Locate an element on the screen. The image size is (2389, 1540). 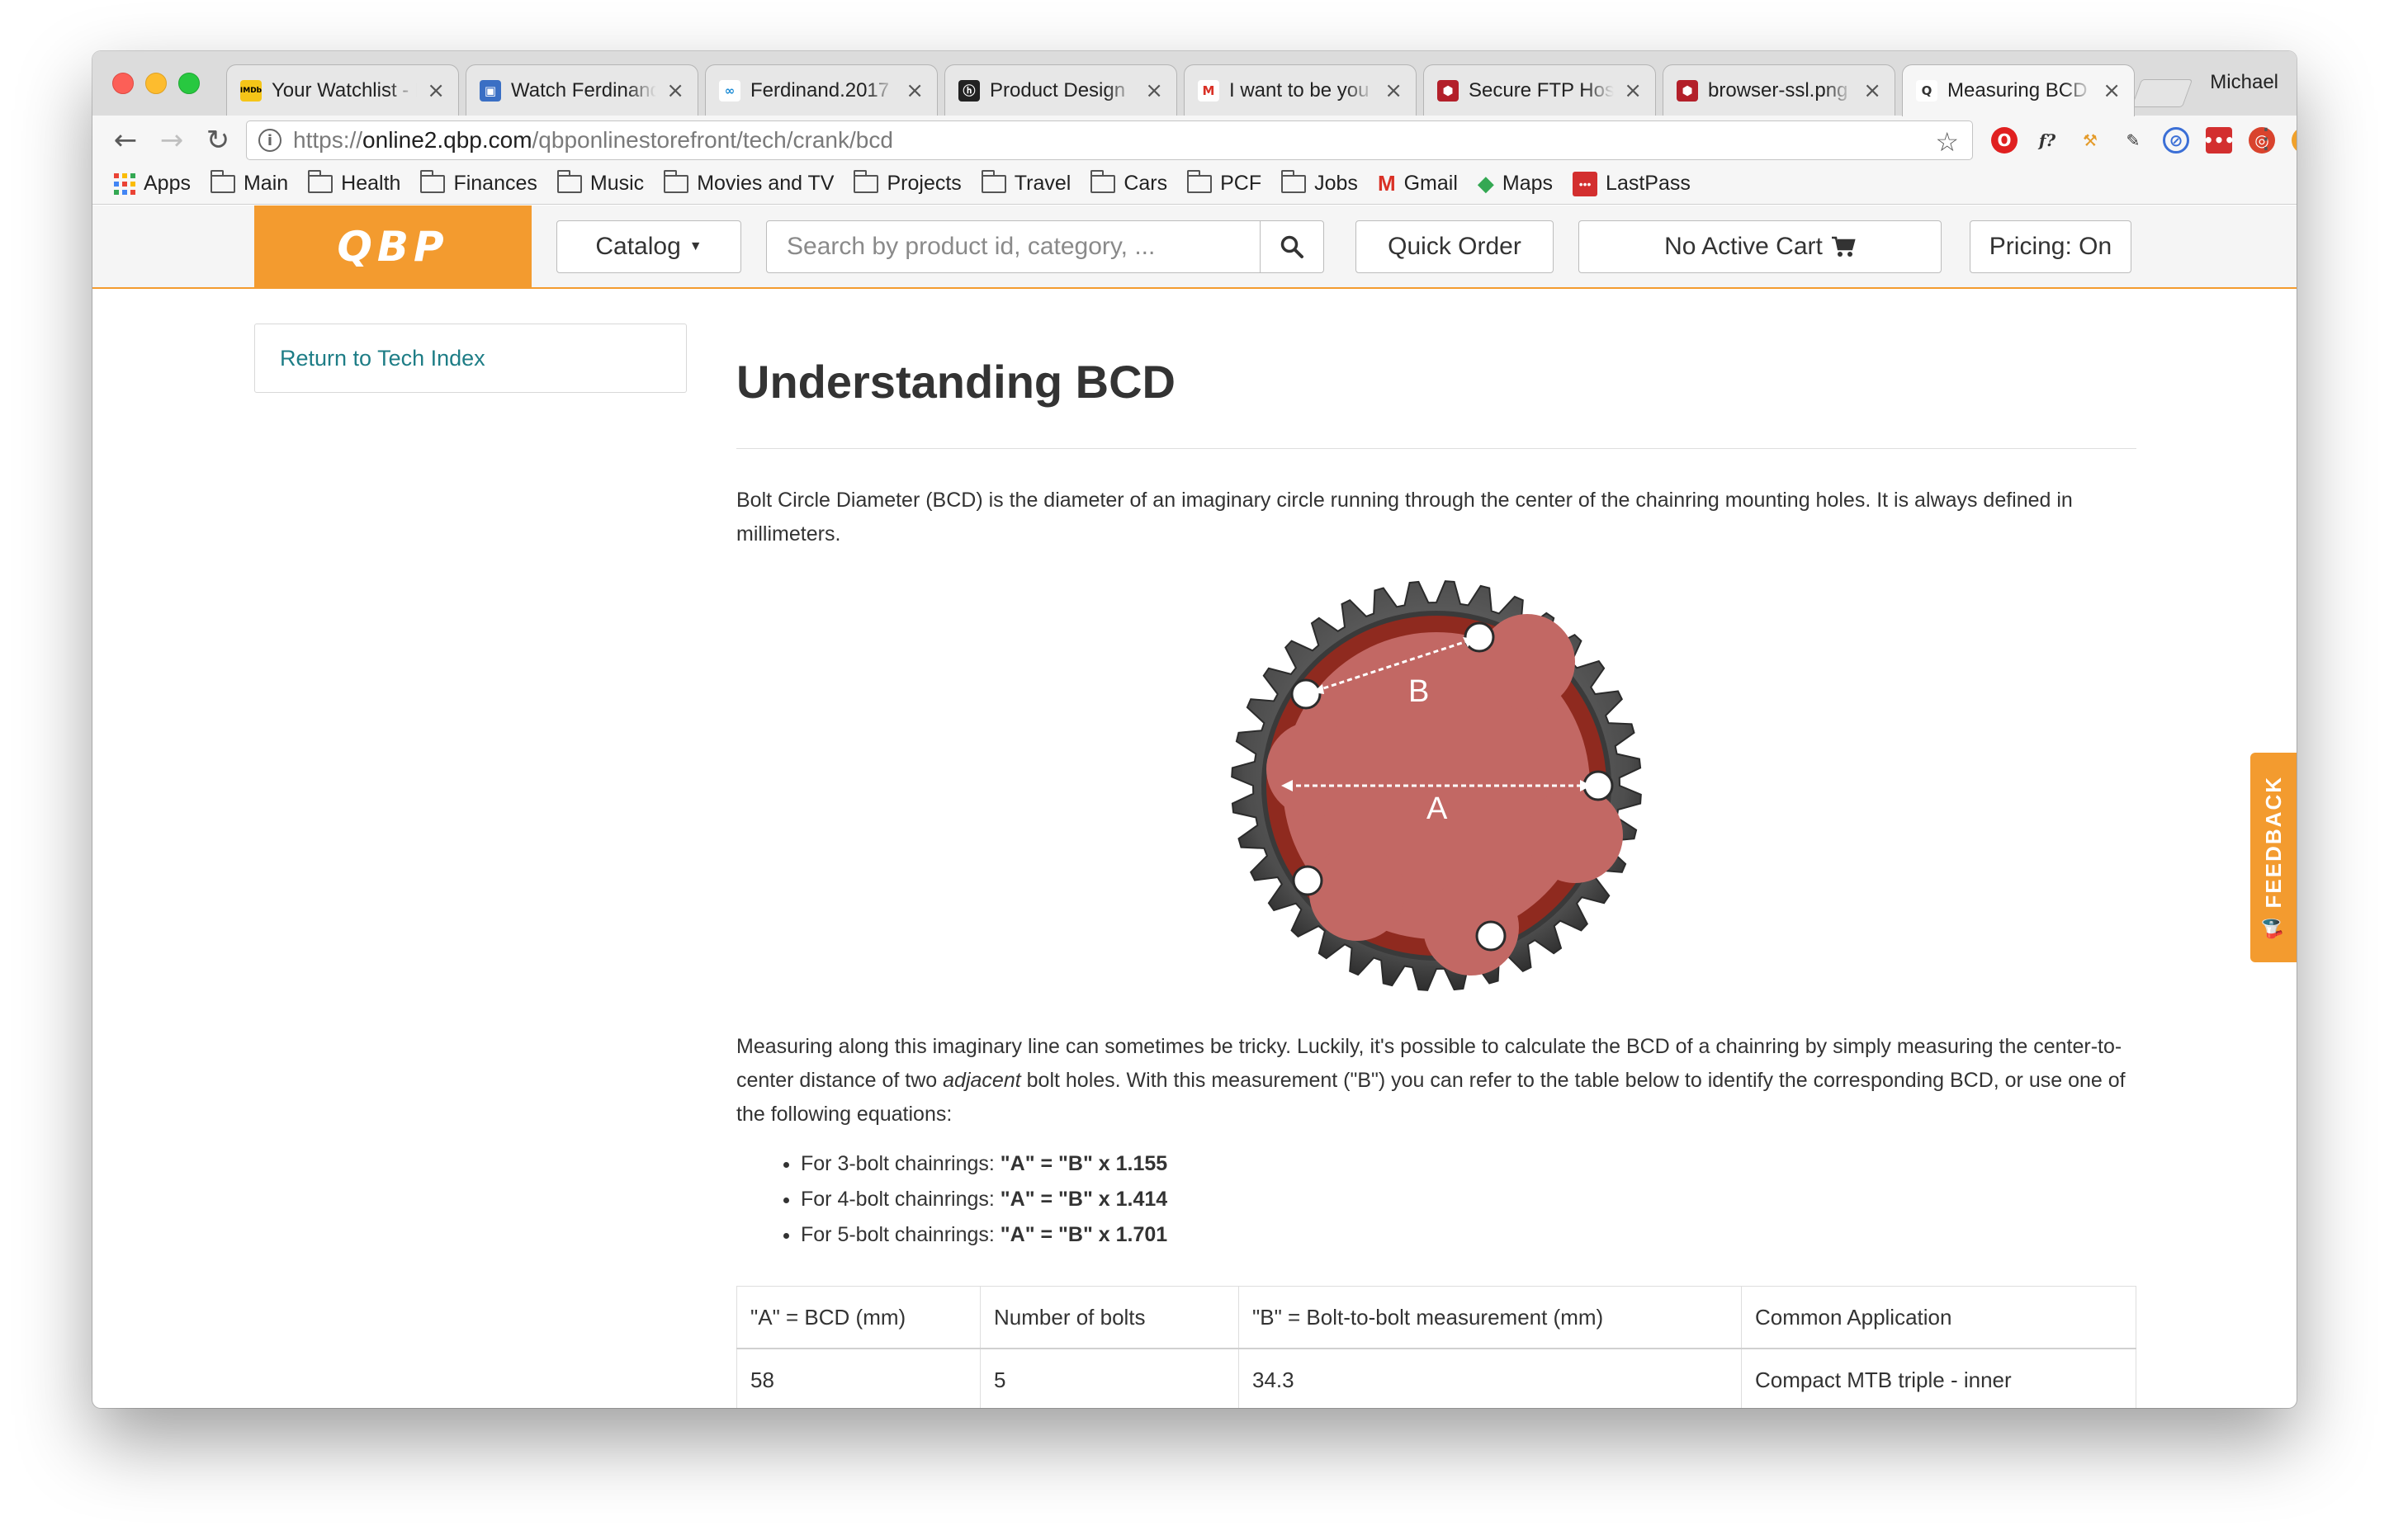
bookmark-movies-and-tv: Movies and TV is located at coordinates (749, 182).